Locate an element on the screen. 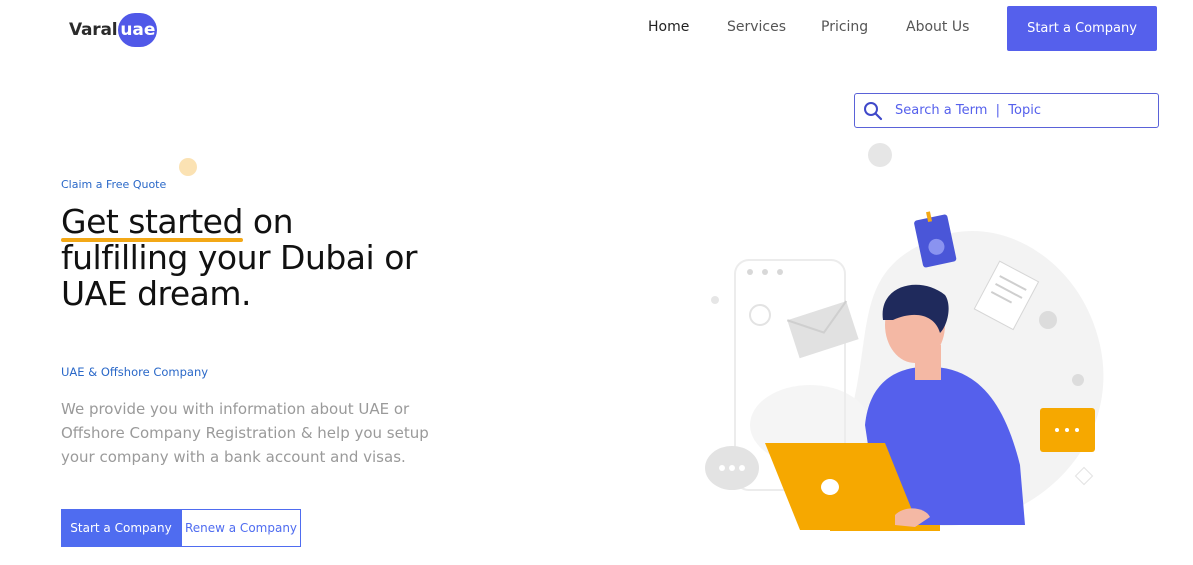 The image size is (1193, 565). logo: Varal uae is located at coordinates (113, 30).